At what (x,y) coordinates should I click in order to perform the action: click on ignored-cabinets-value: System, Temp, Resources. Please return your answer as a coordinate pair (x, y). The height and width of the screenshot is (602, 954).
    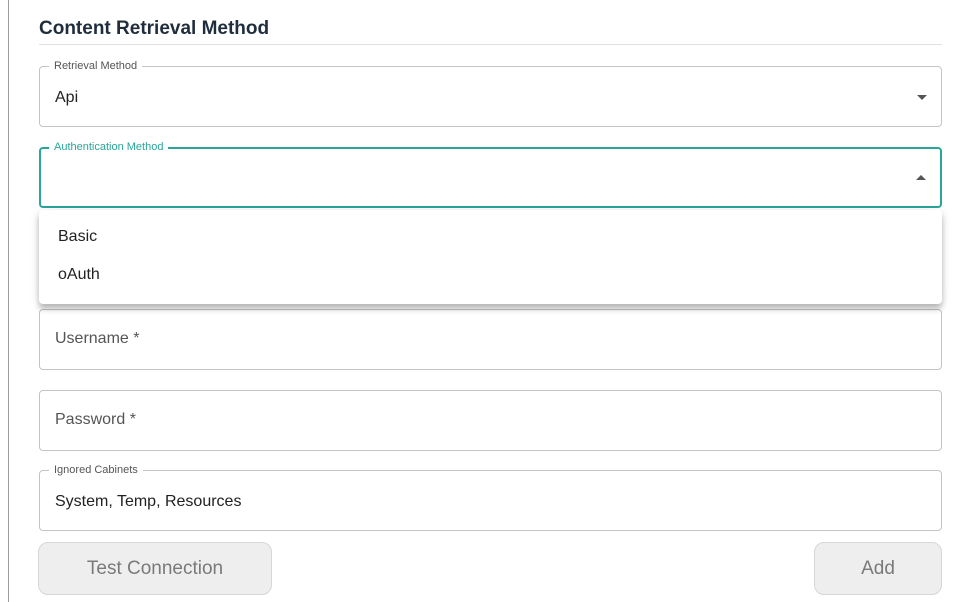
    Looking at the image, I should click on (148, 501).